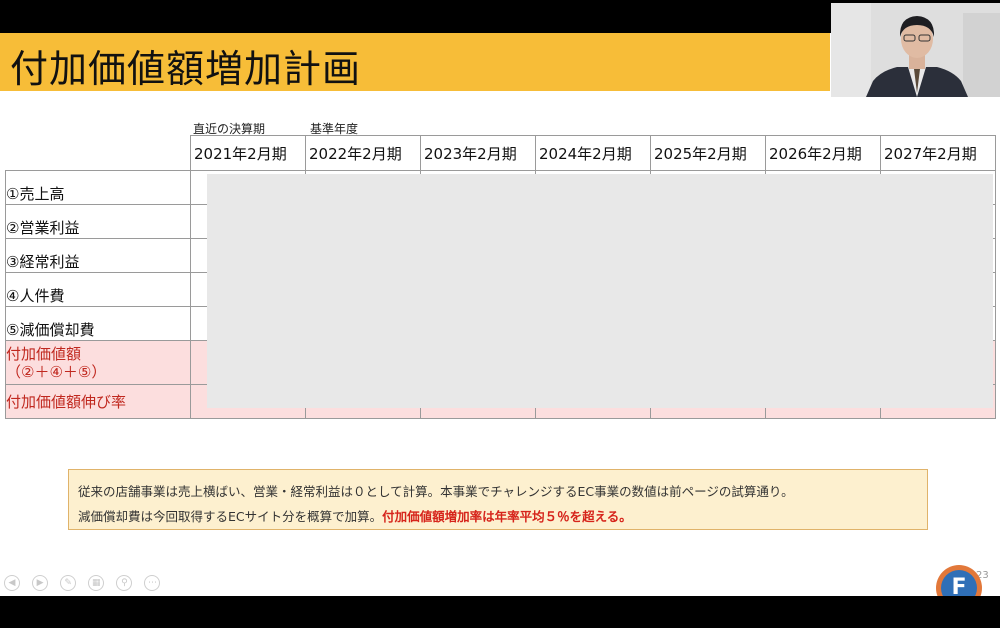 The width and height of the screenshot is (1000, 628). I want to click on column-header: 2023年2月期, so click(478, 153).